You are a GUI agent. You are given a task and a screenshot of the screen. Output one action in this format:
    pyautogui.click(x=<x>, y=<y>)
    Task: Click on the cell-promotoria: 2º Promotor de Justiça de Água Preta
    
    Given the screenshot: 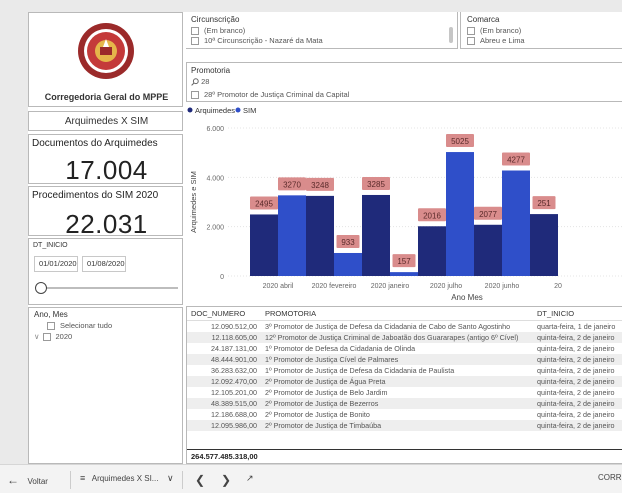 What is the action you would take?
    pyautogui.click(x=397, y=381)
    